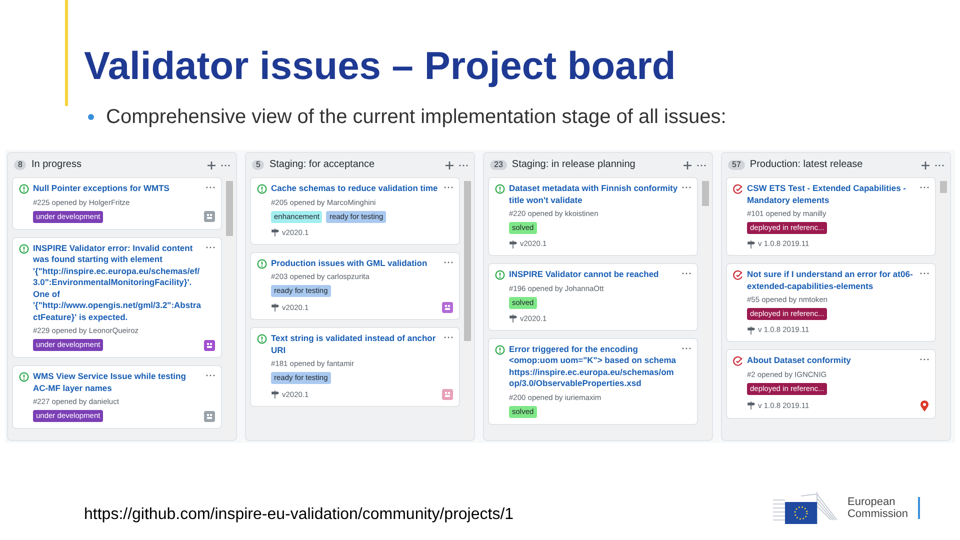 This screenshot has width=960, height=540. I want to click on issue-title: CSW ETS Test - Extended Capabilities - Mandatory elements, so click(831, 194).